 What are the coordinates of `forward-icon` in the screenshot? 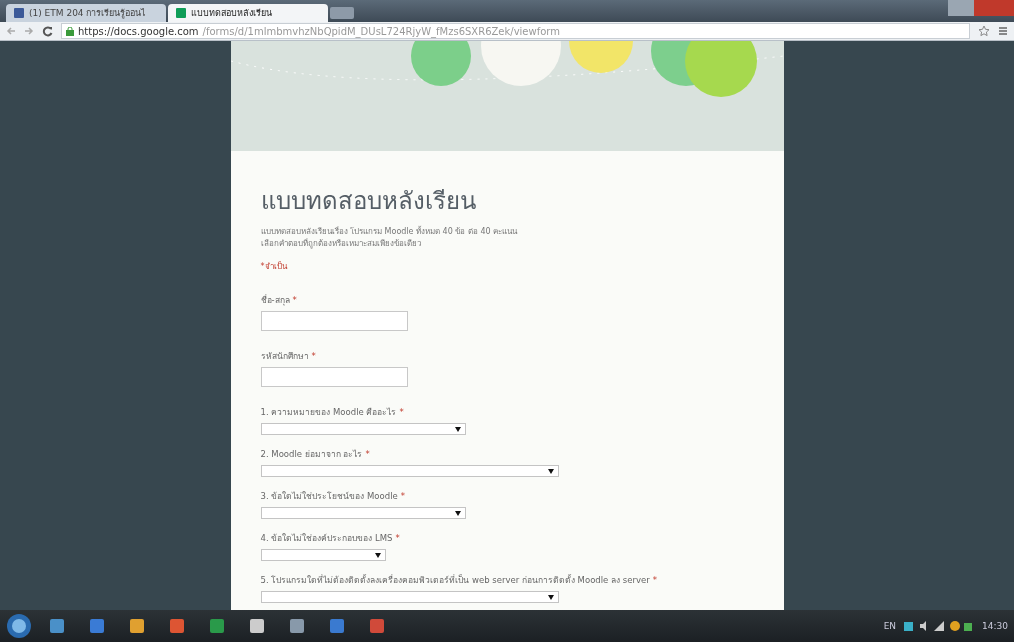 It's located at (29, 31).